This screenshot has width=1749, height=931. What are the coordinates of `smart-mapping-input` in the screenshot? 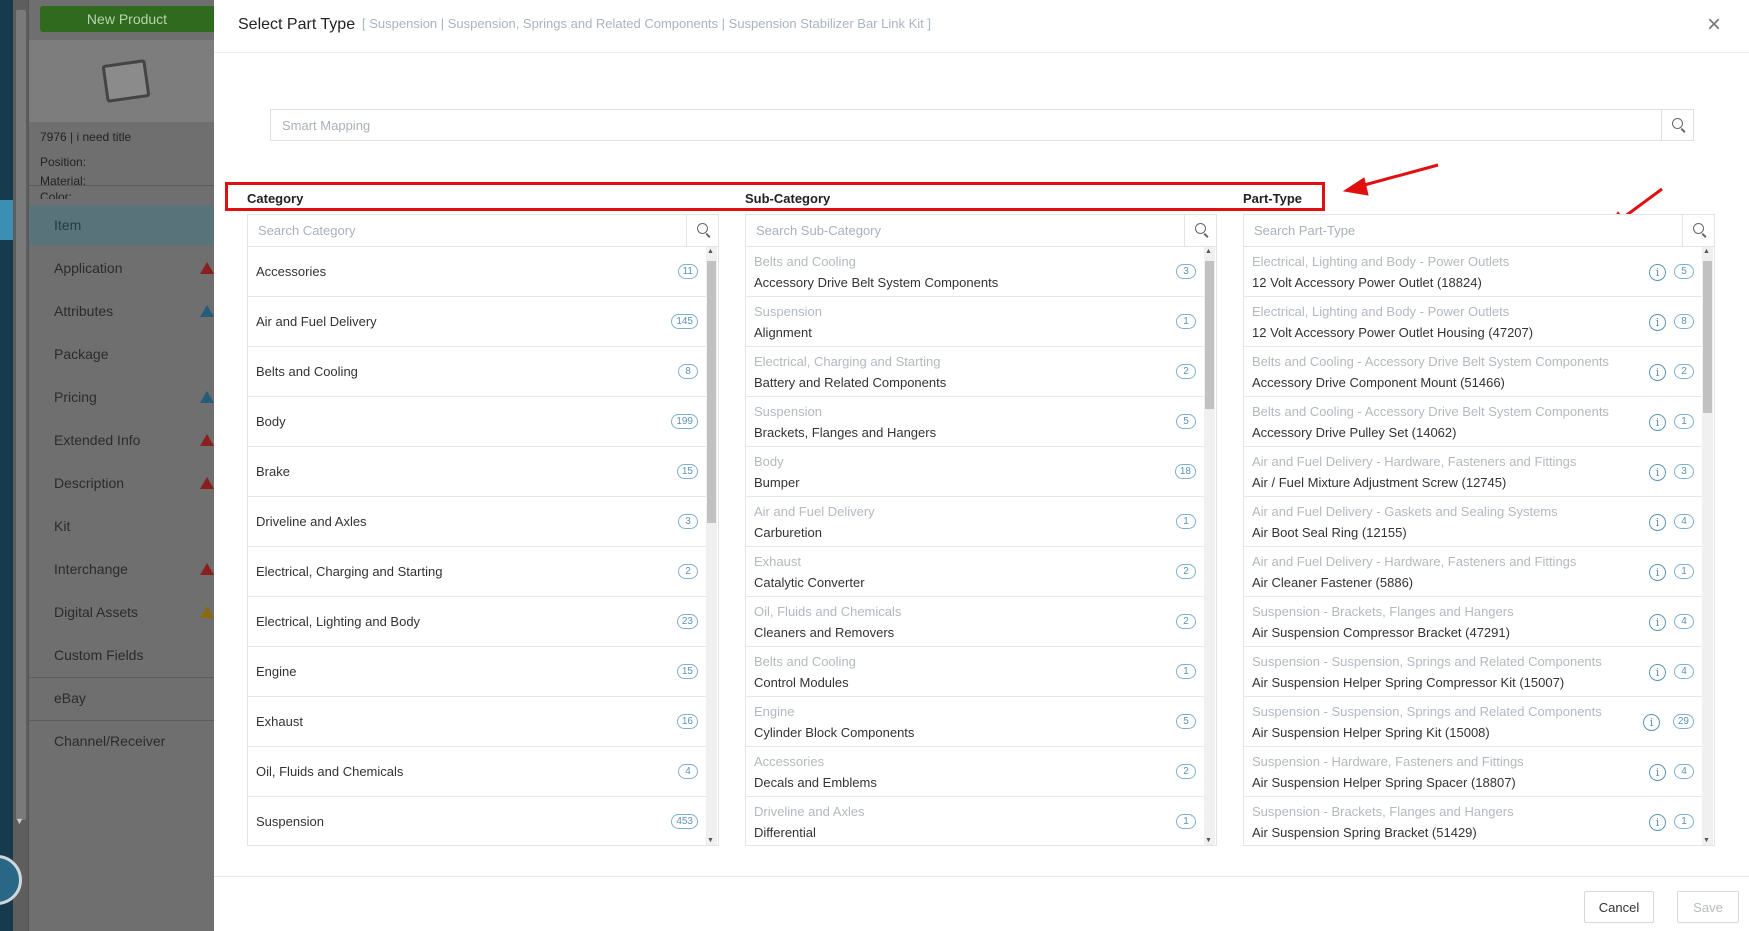 It's located at (966, 125).